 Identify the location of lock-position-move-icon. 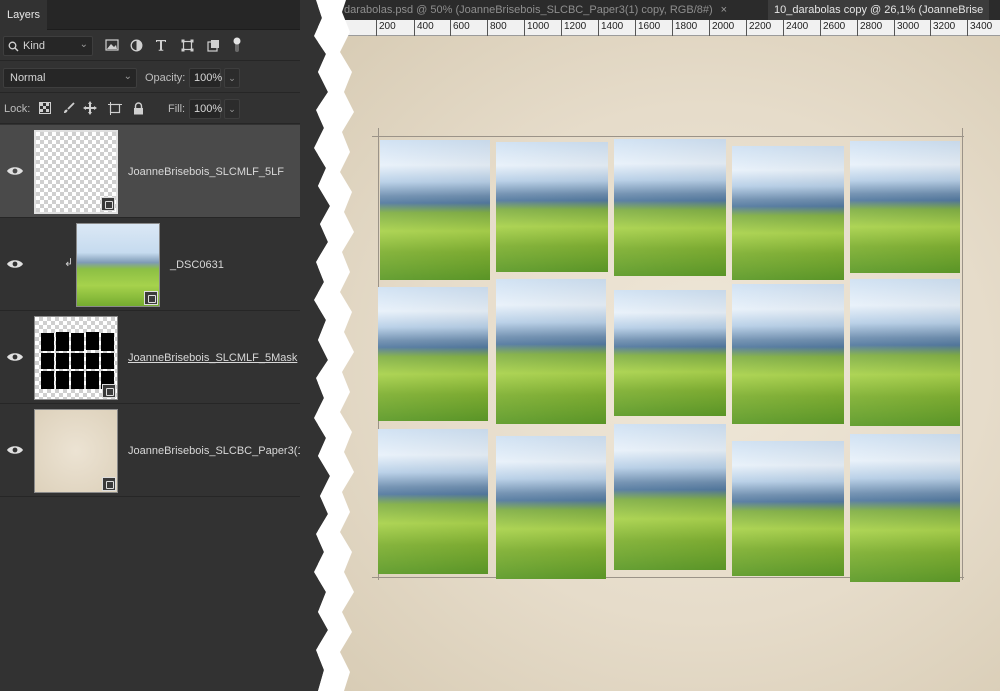
(90, 108).